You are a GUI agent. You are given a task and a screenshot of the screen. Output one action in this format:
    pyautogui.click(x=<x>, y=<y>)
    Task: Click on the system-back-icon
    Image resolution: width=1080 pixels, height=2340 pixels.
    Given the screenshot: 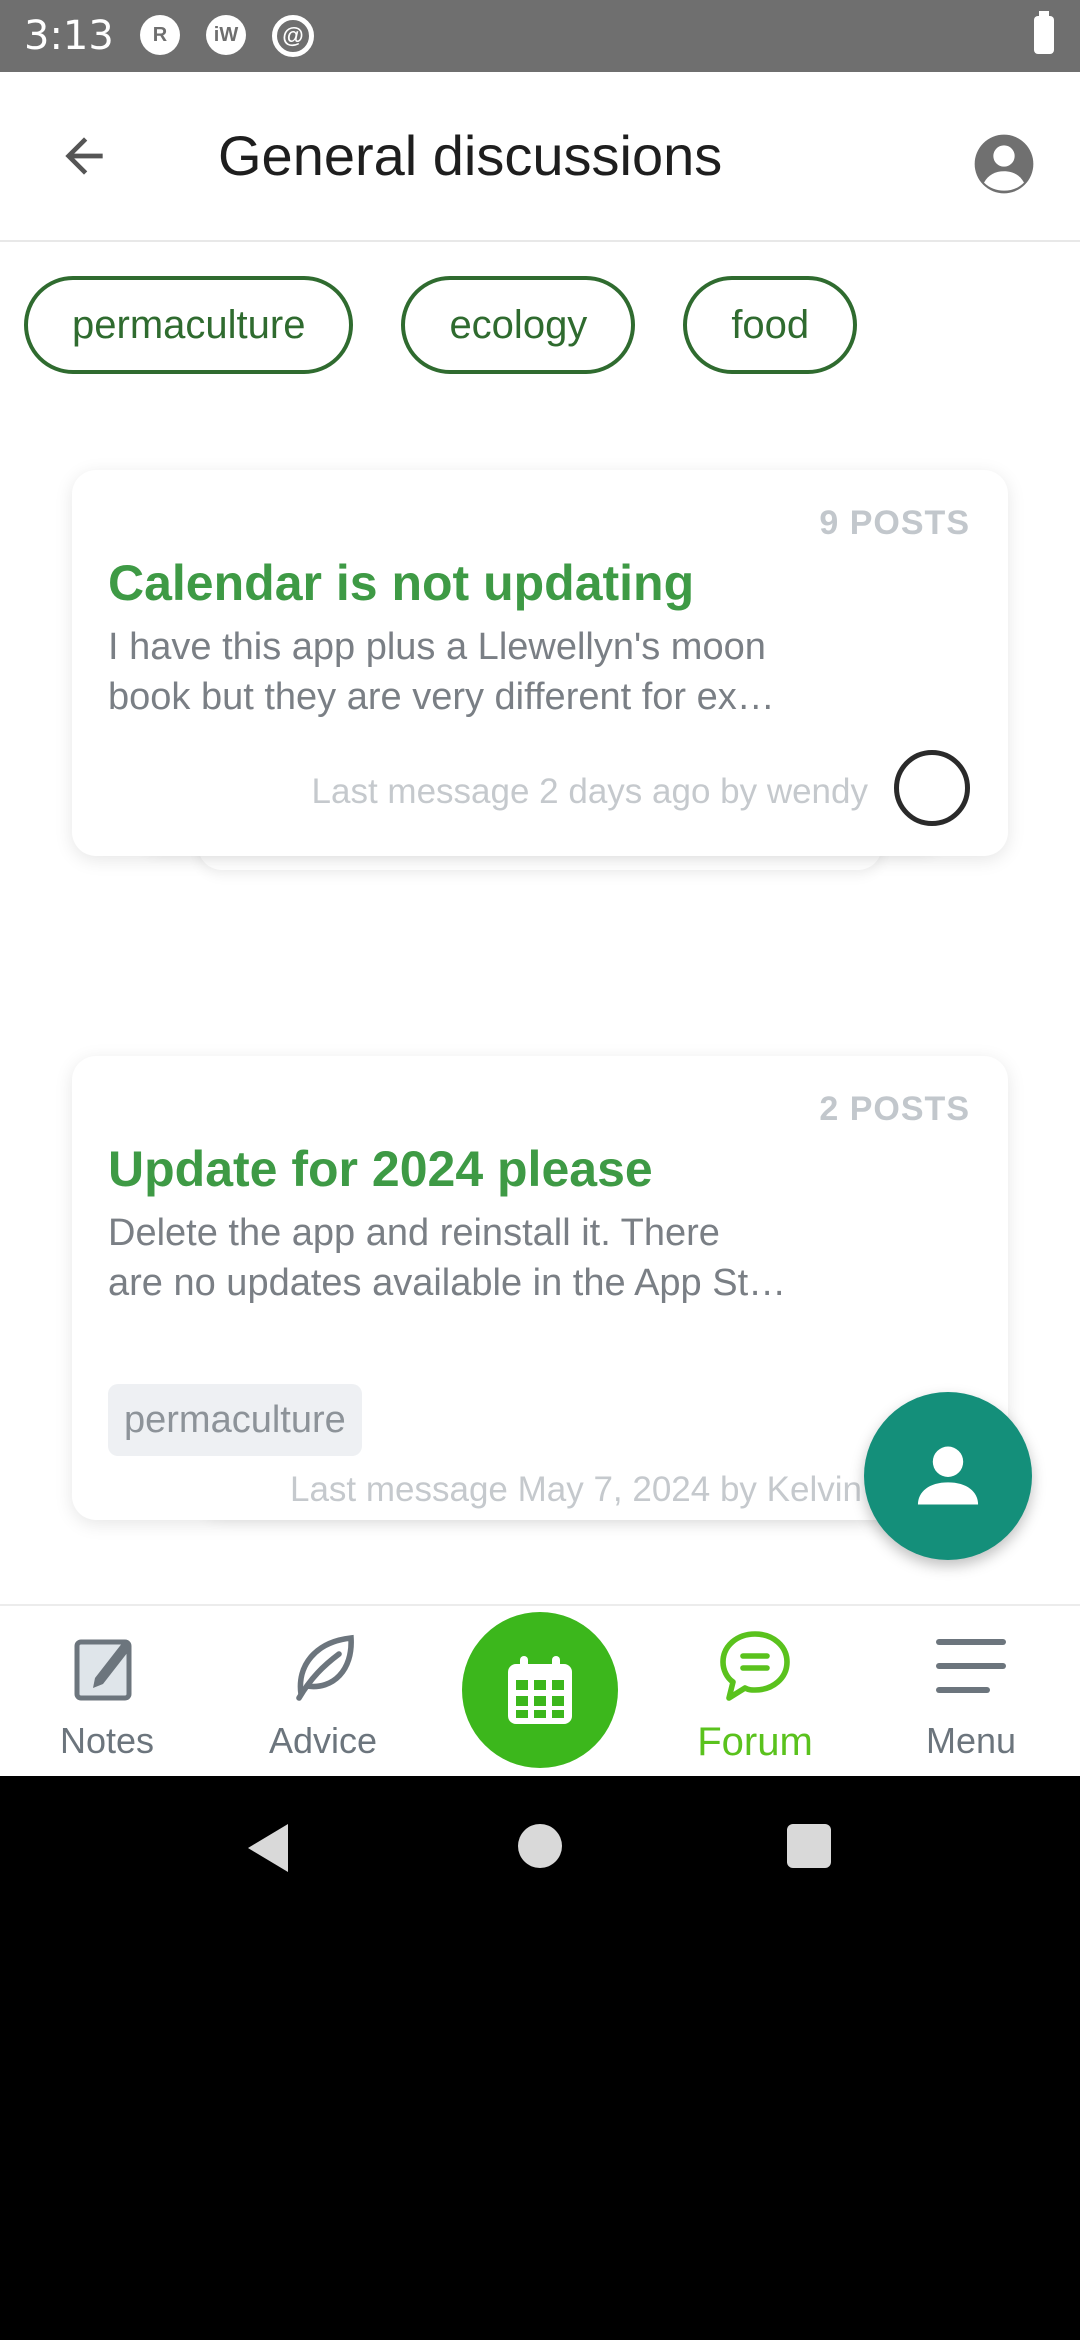 What is the action you would take?
    pyautogui.click(x=268, y=1848)
    